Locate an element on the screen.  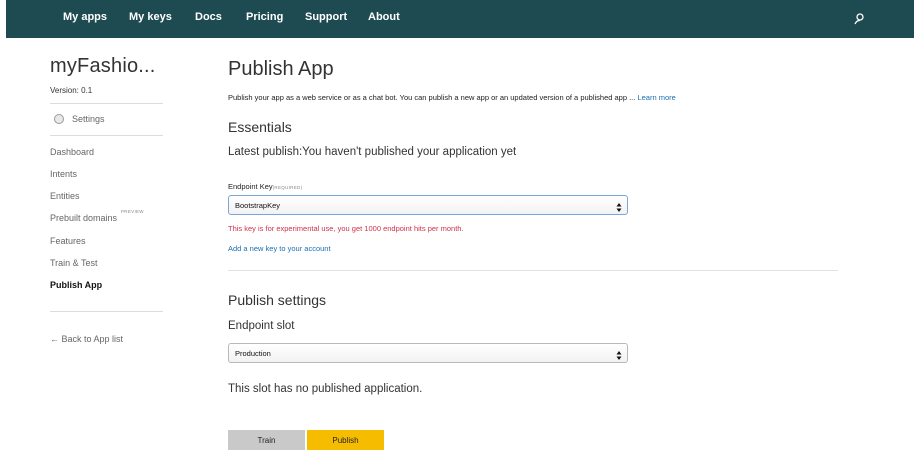
train-button: Train is located at coordinates (266, 440).